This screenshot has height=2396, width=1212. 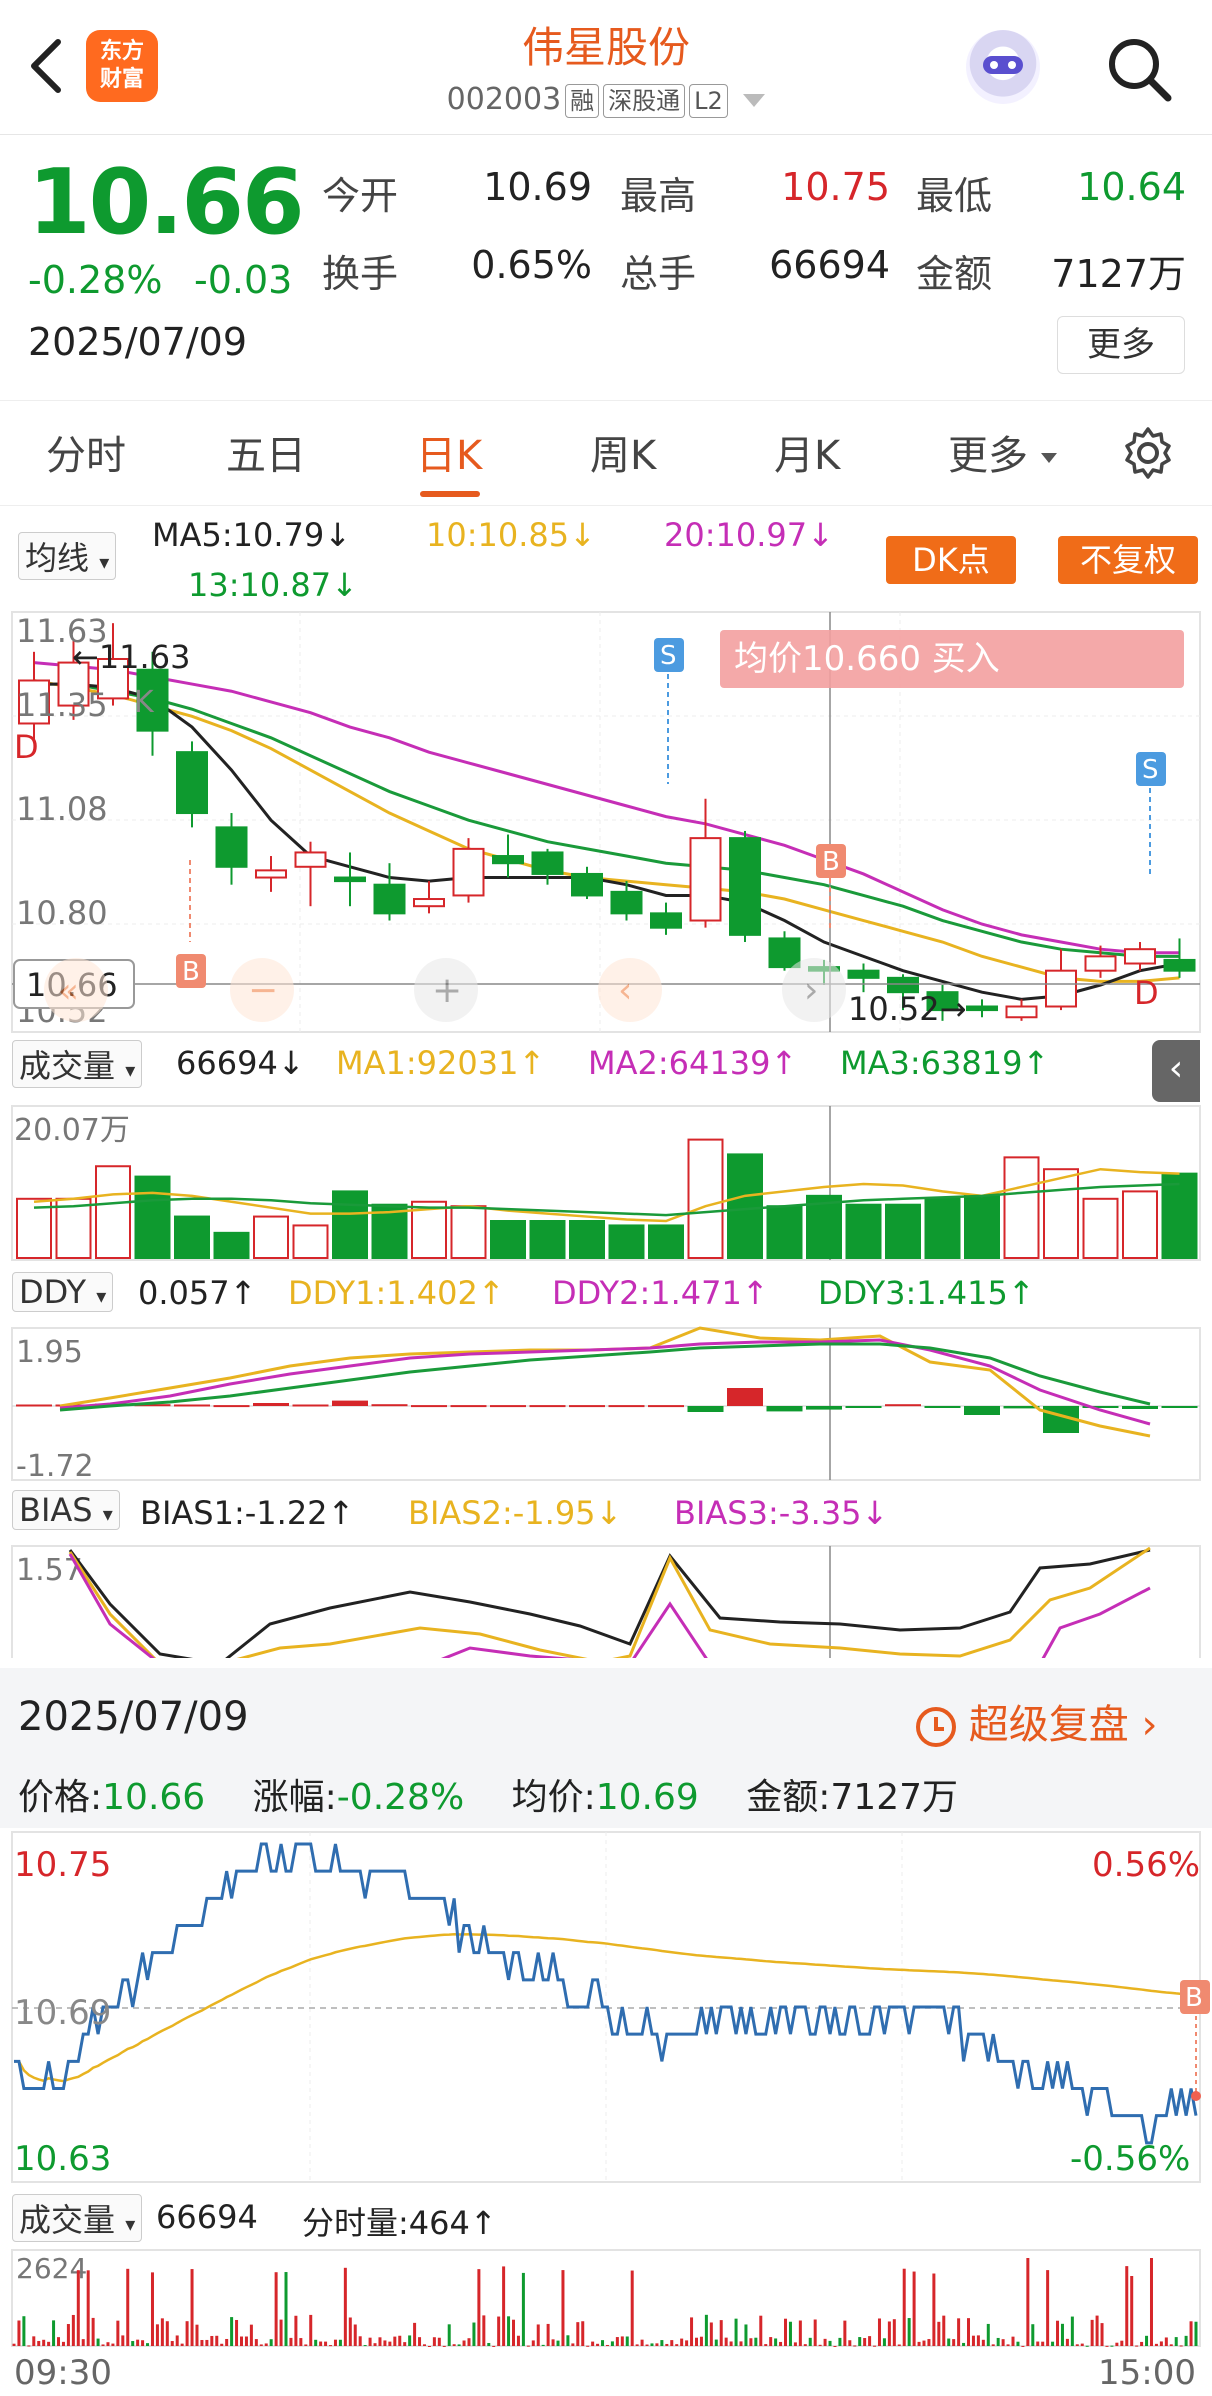 What do you see at coordinates (1139, 69) in the screenshot?
I see `search-icon` at bounding box center [1139, 69].